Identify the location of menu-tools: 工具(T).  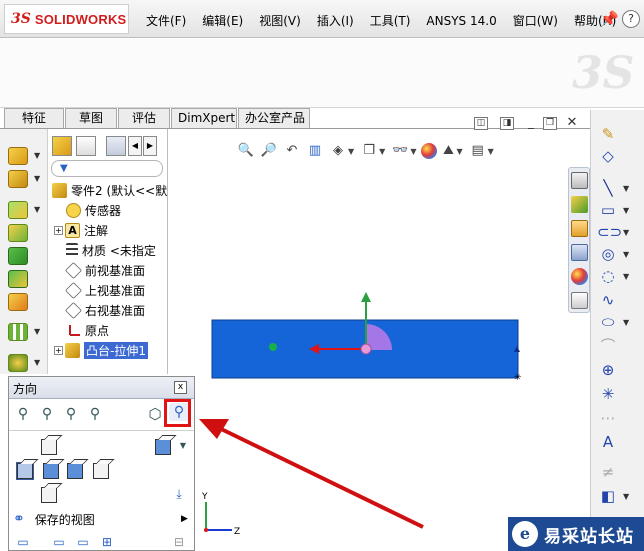
(390, 21).